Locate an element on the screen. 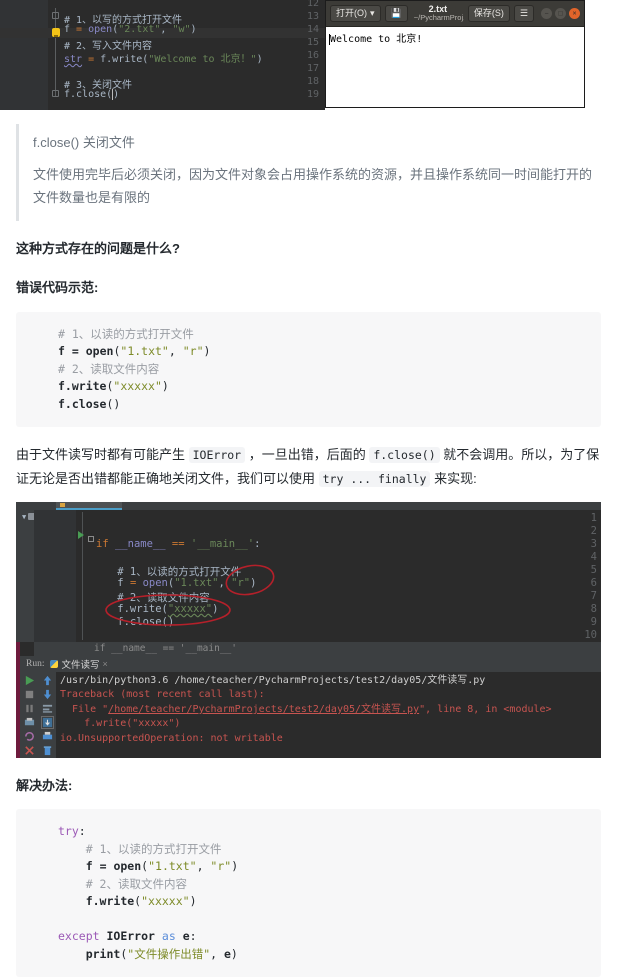  gedit-save-button: 保存(S) is located at coordinates (488, 13).